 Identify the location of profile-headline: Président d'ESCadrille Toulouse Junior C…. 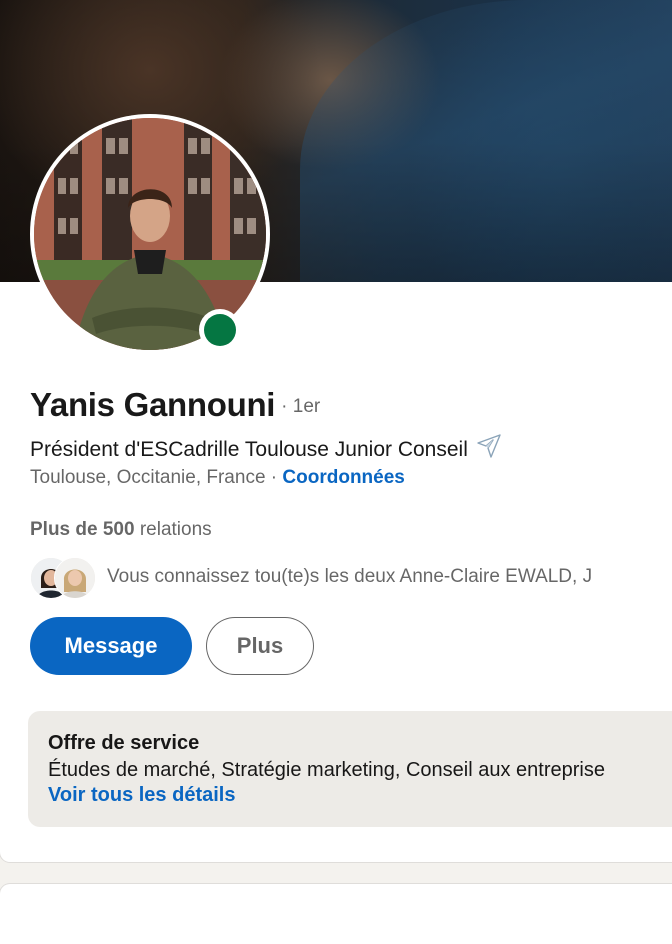
(267, 449).